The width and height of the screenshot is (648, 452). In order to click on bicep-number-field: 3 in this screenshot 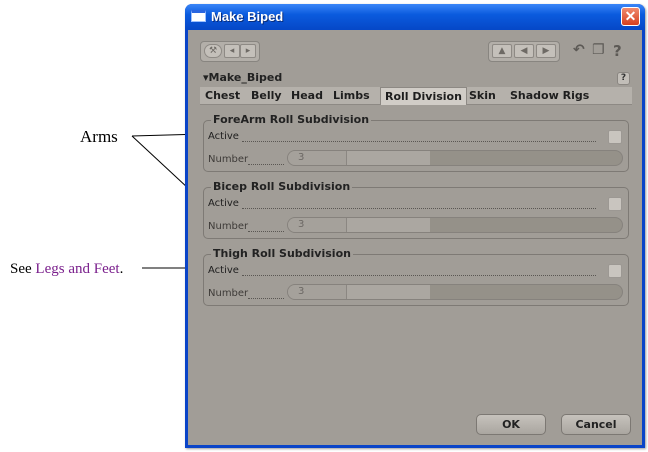, I will do `click(455, 225)`.